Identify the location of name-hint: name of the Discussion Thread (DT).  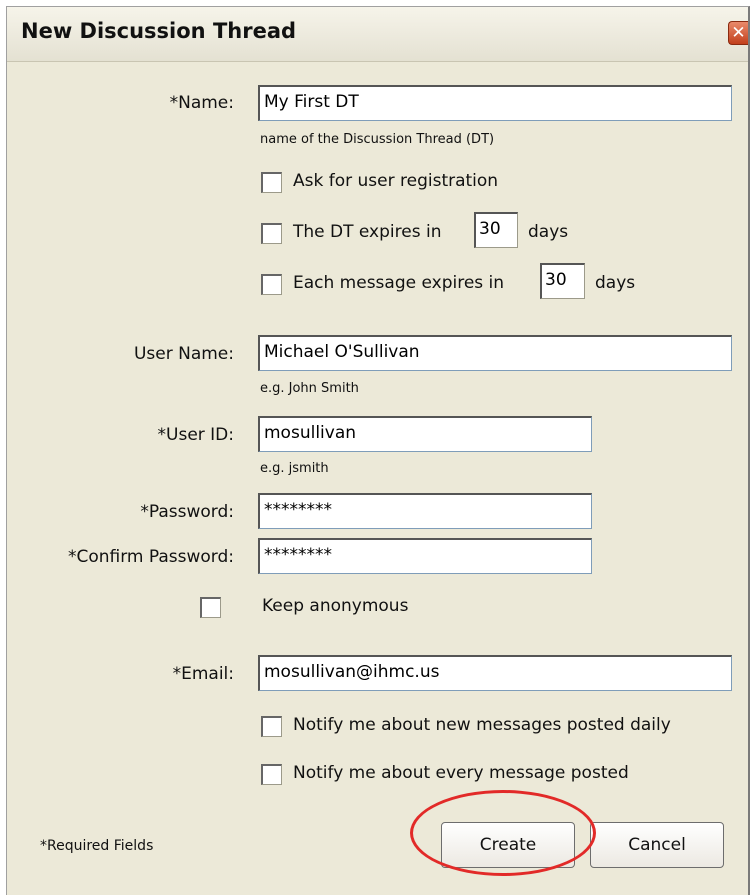
(377, 139).